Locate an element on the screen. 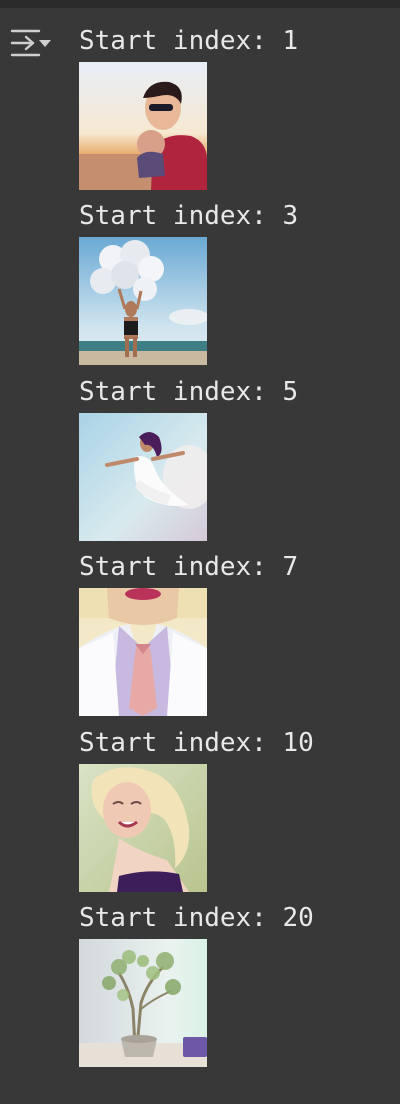 The width and height of the screenshot is (400, 1104). start-index-label: Start index: 5 is located at coordinates (189, 391).